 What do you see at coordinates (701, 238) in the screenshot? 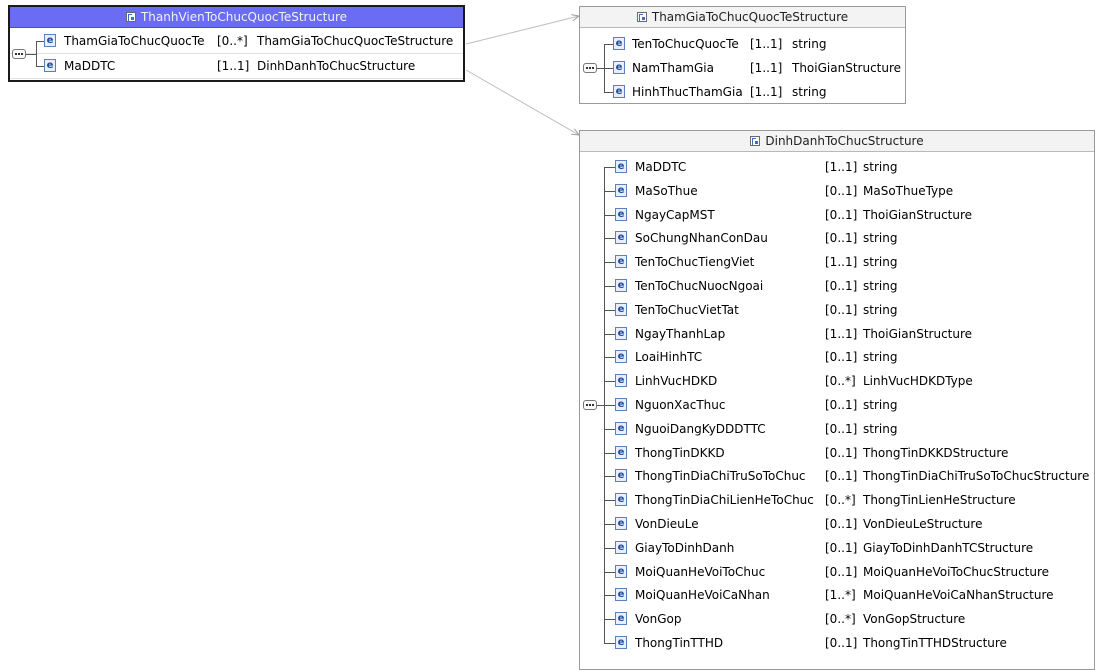
I see `element-name: SoChungNhanConDau` at bounding box center [701, 238].